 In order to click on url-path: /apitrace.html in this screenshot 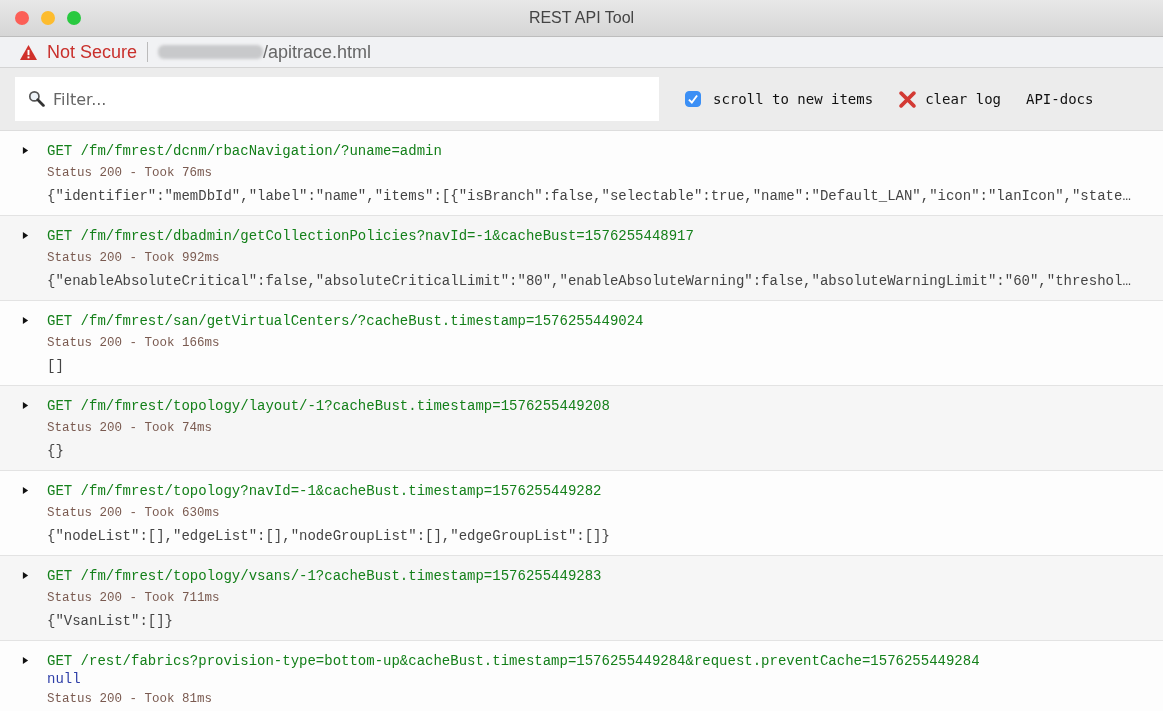, I will do `click(317, 52)`.